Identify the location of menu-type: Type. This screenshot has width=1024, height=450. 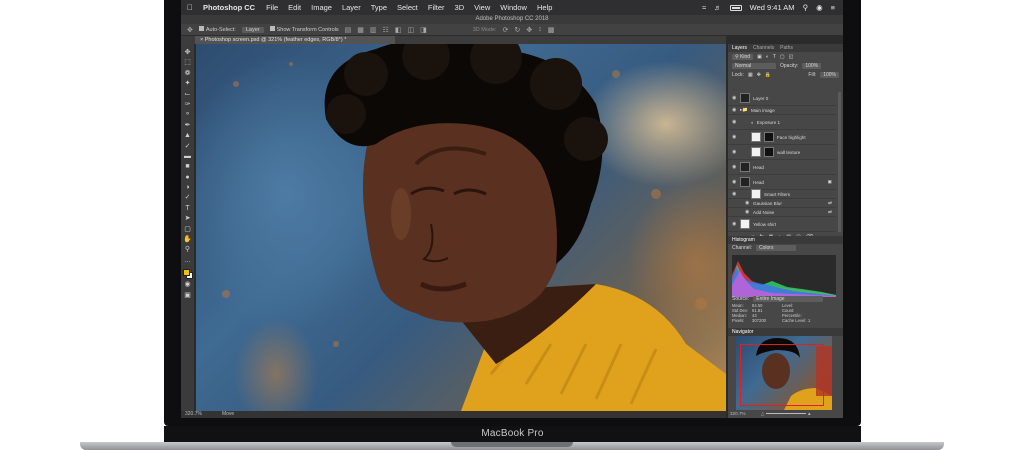
(379, 7).